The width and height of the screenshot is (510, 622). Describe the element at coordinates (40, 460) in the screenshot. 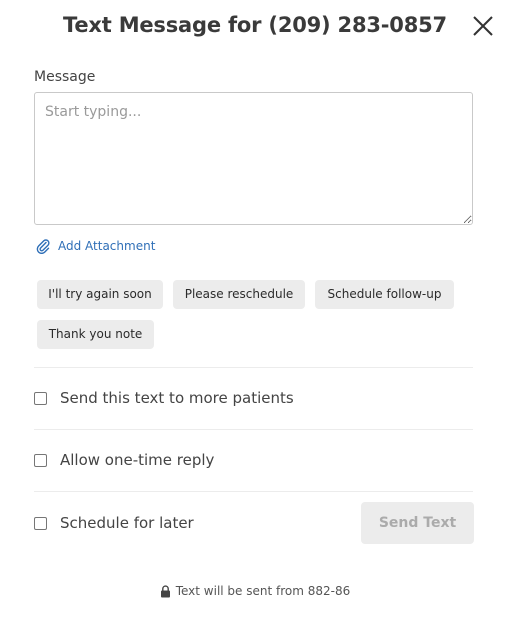

I see `one-time-reply-checkbox` at that location.